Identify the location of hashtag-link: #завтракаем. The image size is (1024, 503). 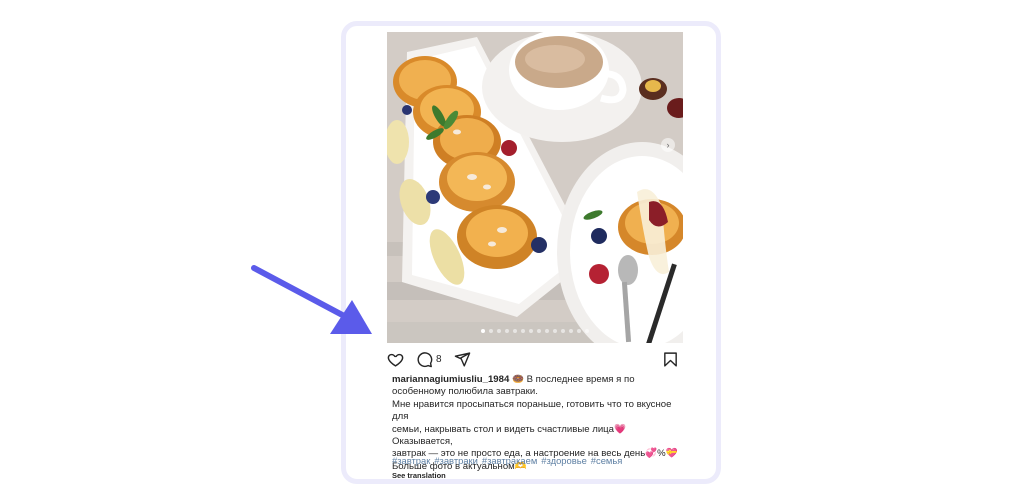
(509, 460).